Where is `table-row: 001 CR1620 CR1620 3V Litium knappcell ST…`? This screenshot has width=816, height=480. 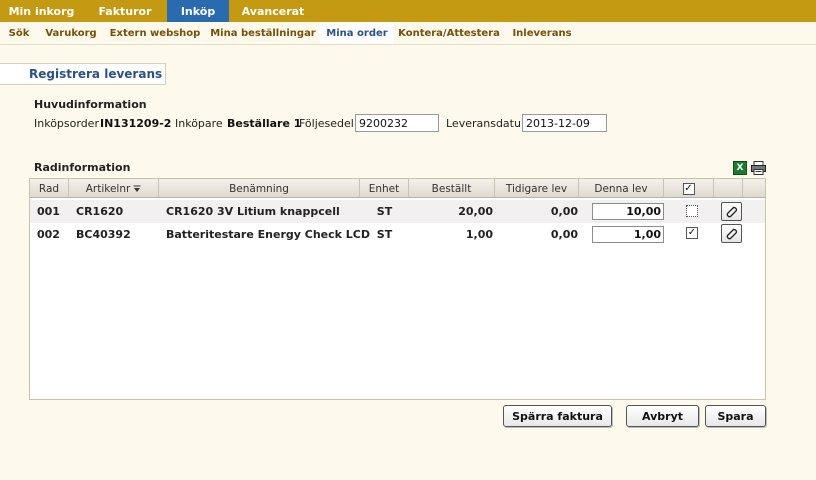 table-row: 001 CR1620 CR1620 3V Litium knappcell ST… is located at coordinates (397, 211).